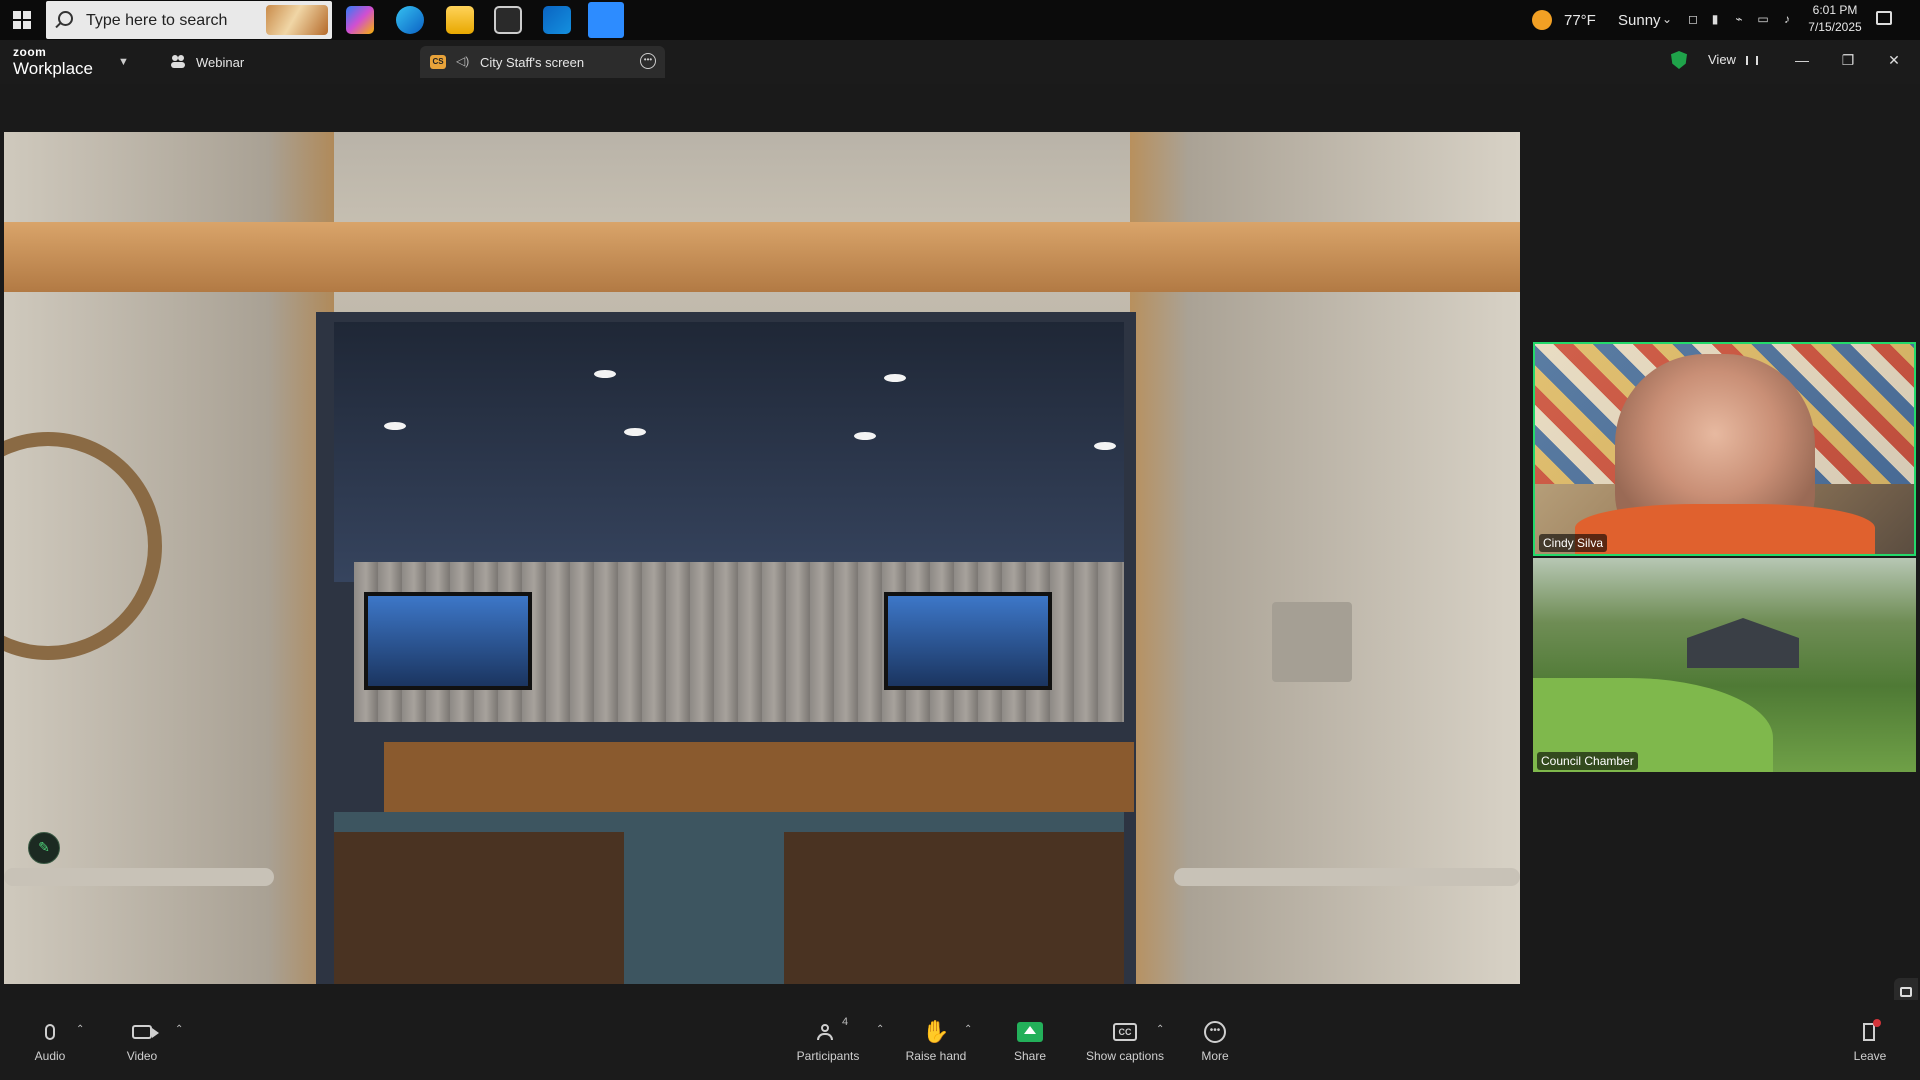 Image resolution: width=1920 pixels, height=1080 pixels. I want to click on participant-name: Council Chamber, so click(1587, 761).